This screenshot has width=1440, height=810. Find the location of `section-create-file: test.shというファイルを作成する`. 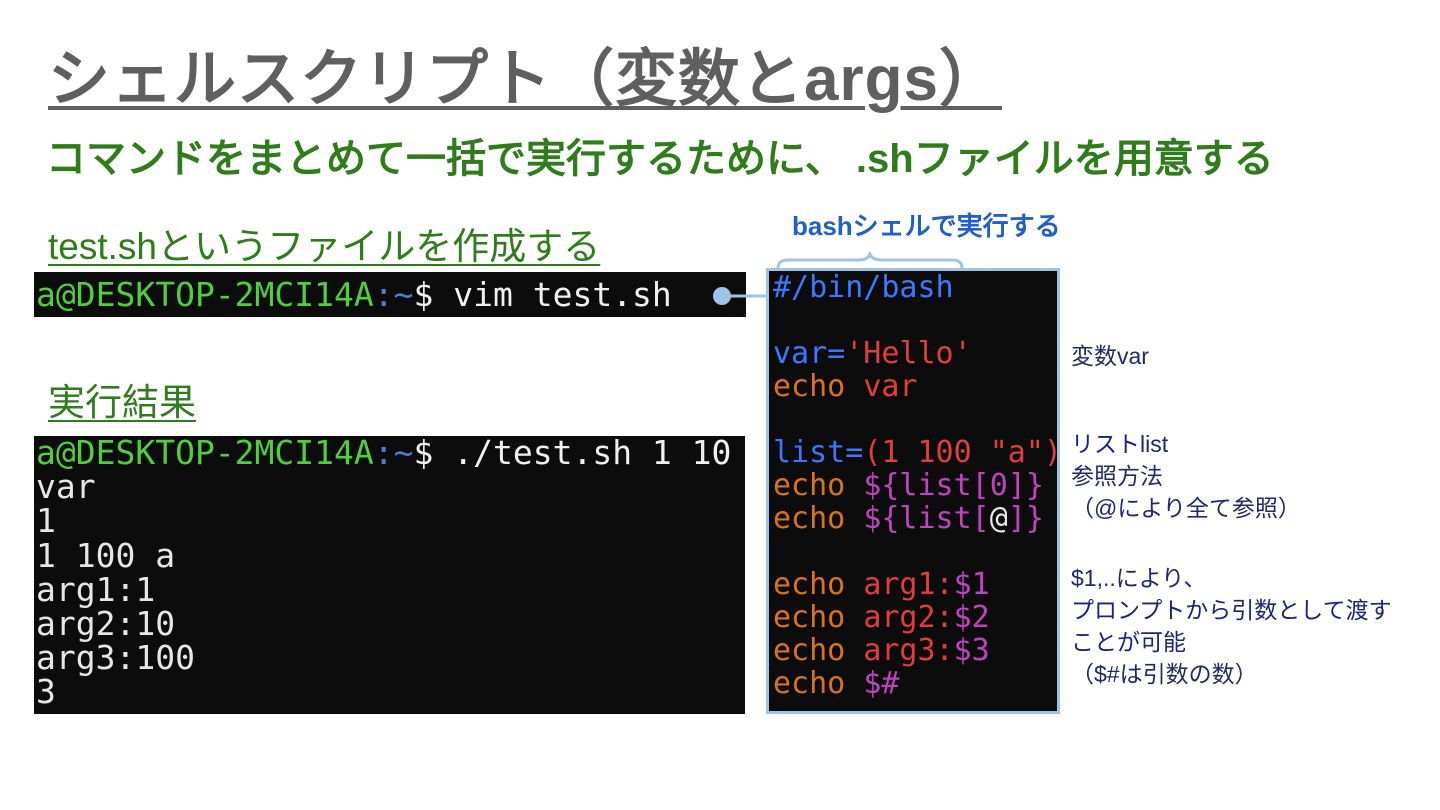

section-create-file: test.shというファイルを作成する is located at coordinates (324, 246).